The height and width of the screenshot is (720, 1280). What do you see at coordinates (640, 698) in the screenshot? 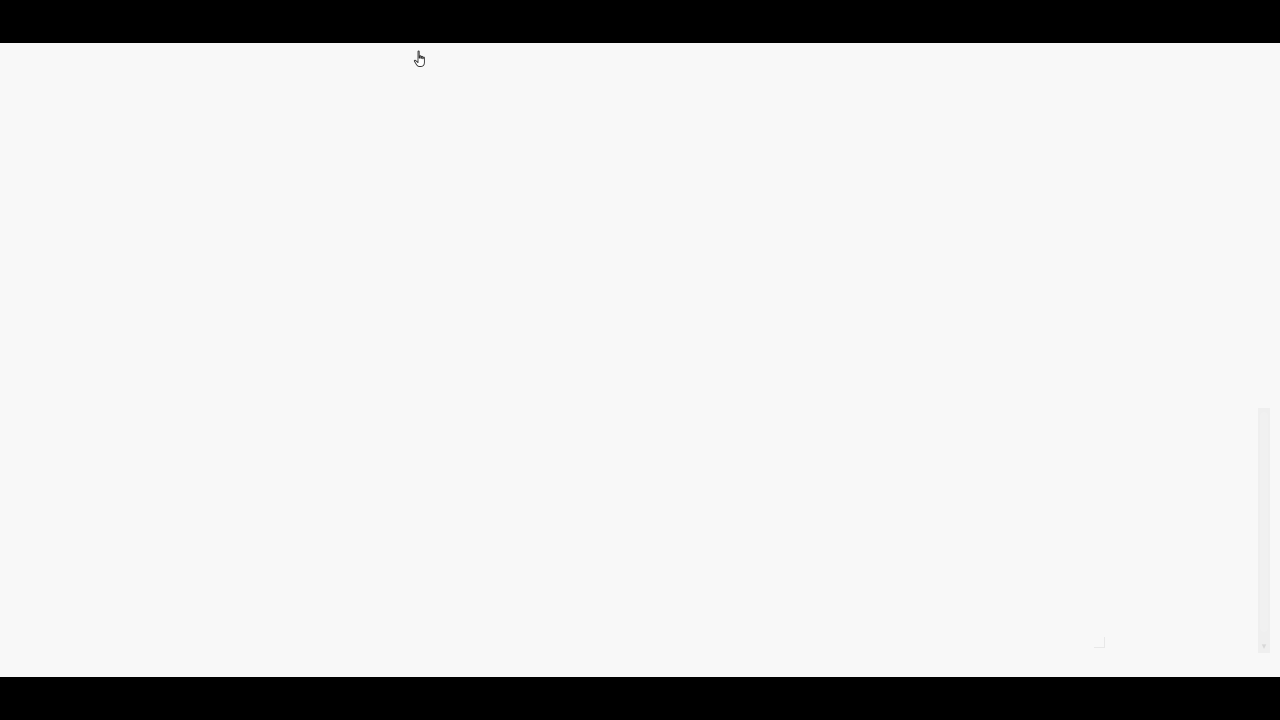
I see `letterbox-bottom` at bounding box center [640, 698].